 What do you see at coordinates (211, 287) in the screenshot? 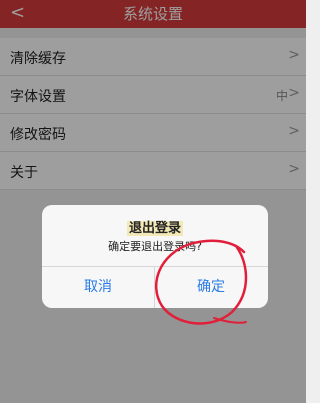
I see `confirm-button: 确定` at bounding box center [211, 287].